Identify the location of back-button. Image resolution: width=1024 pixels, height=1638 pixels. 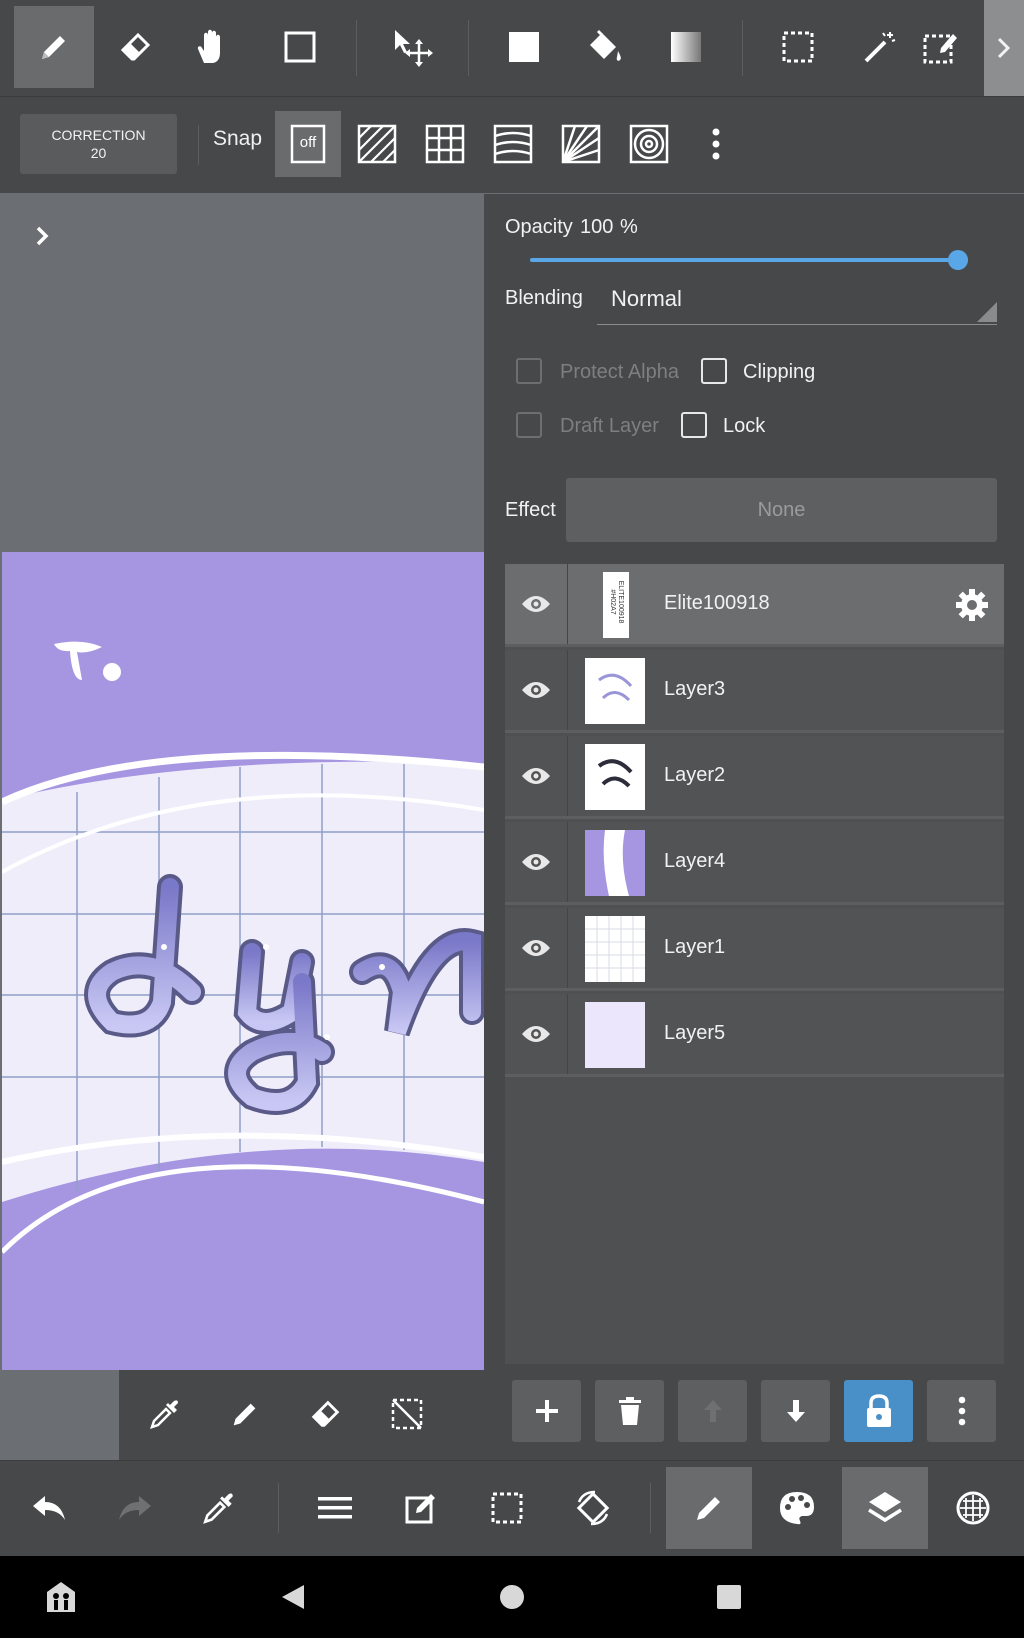
(293, 1597).